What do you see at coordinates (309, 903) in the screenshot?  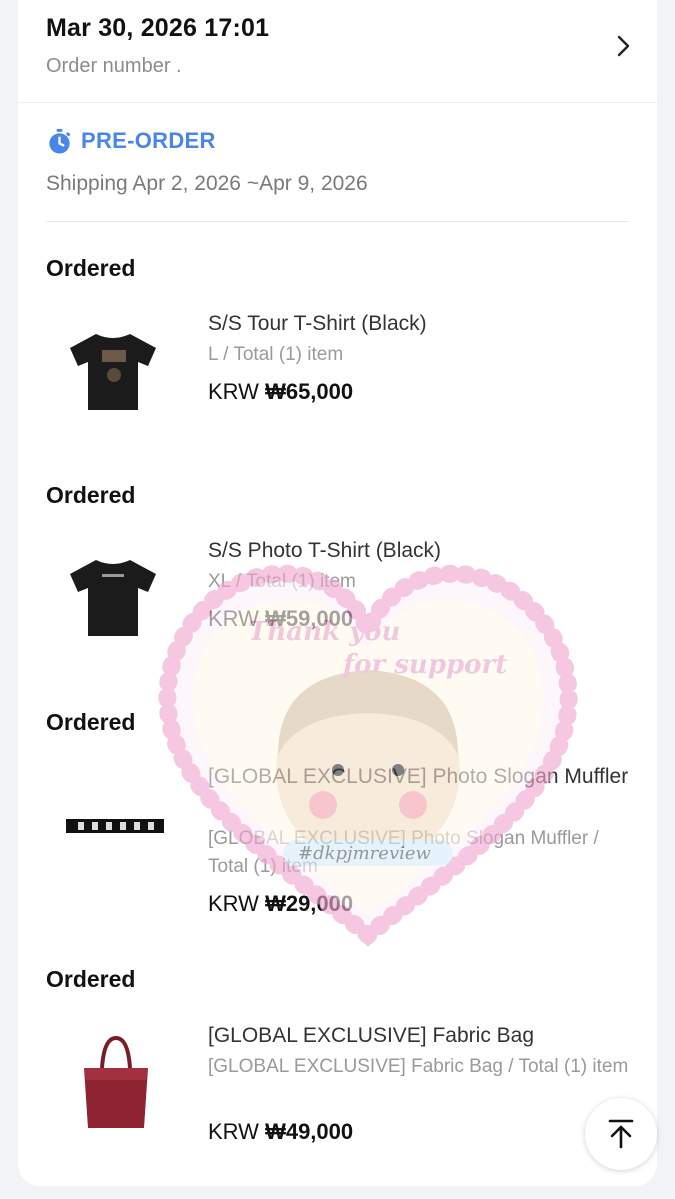 I see `price-amount: ₩29,000` at bounding box center [309, 903].